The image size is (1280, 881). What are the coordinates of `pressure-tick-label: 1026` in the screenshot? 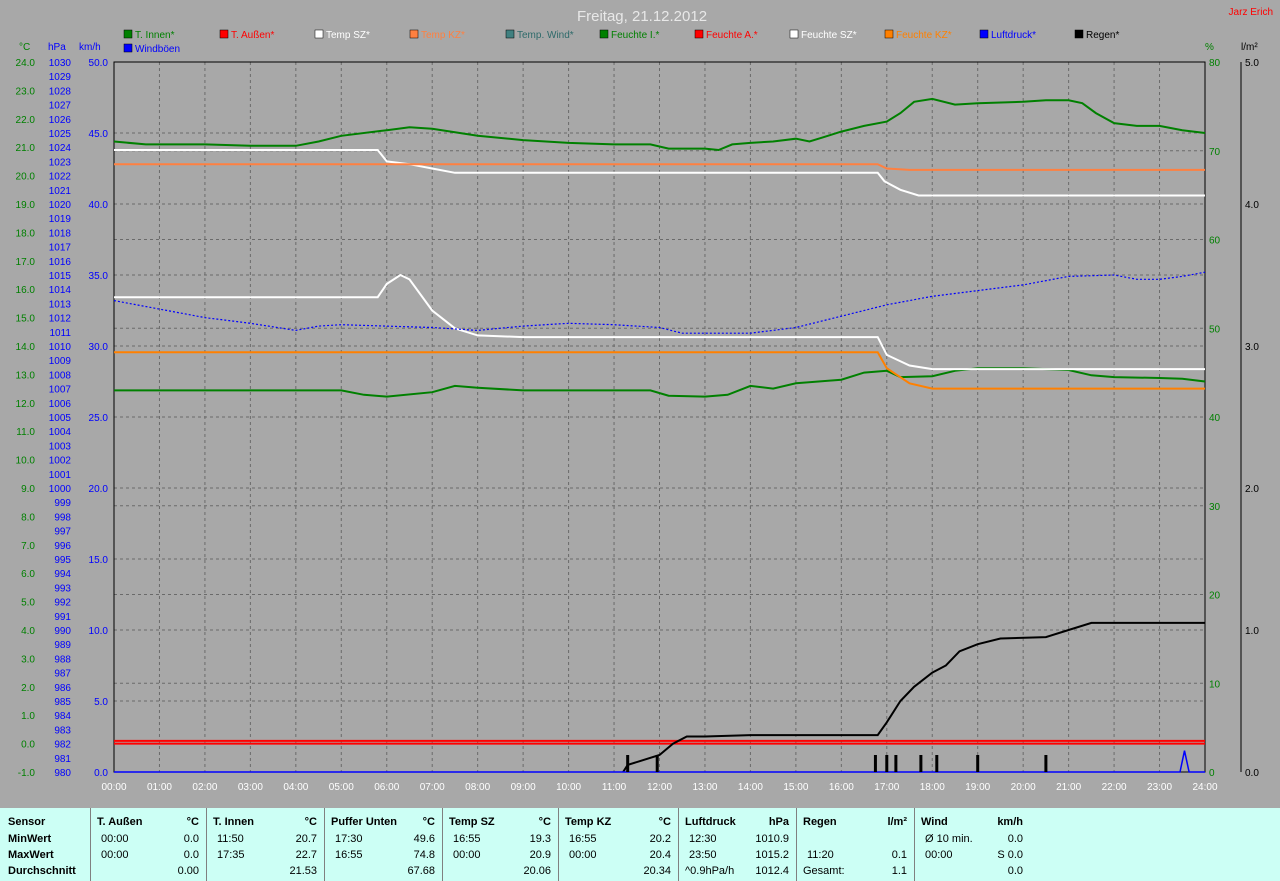 It's located at (60, 120).